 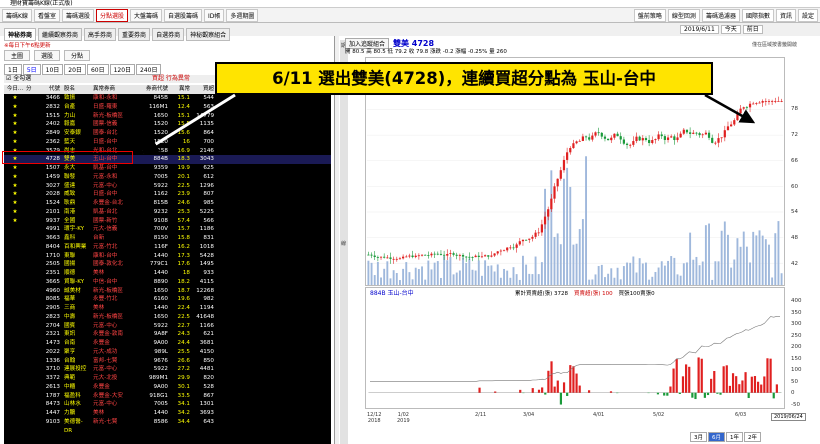 I want to click on toolbar-button: 籌碼過濾器, so click(x=720, y=15).